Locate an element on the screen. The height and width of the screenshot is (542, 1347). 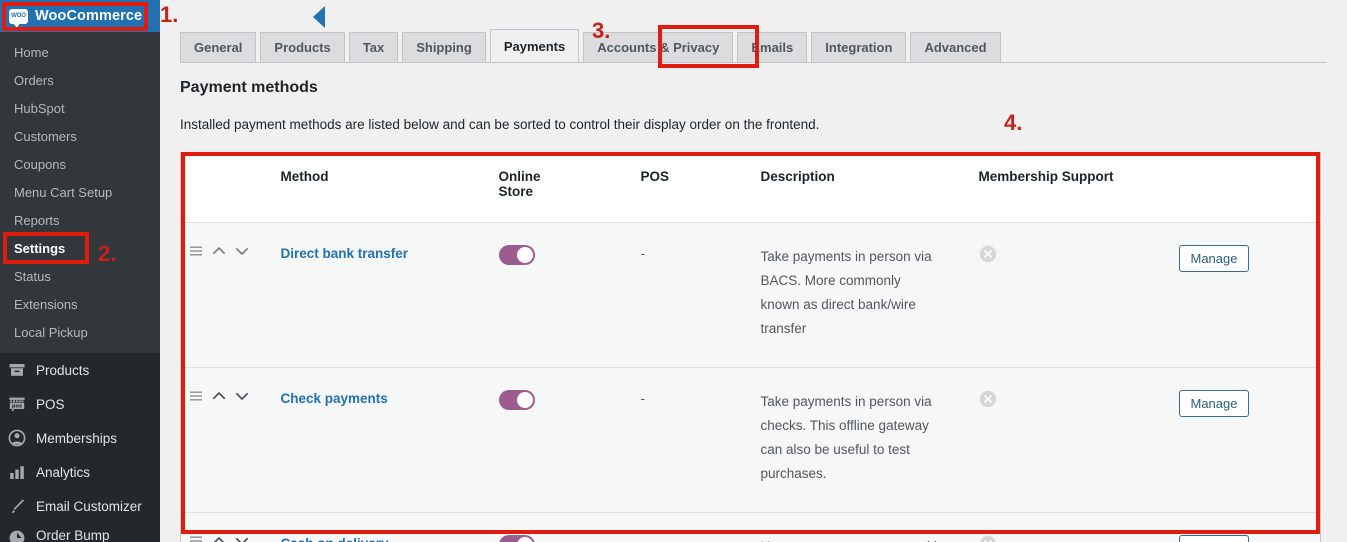
membership-person-icon is located at coordinates (17, 438).